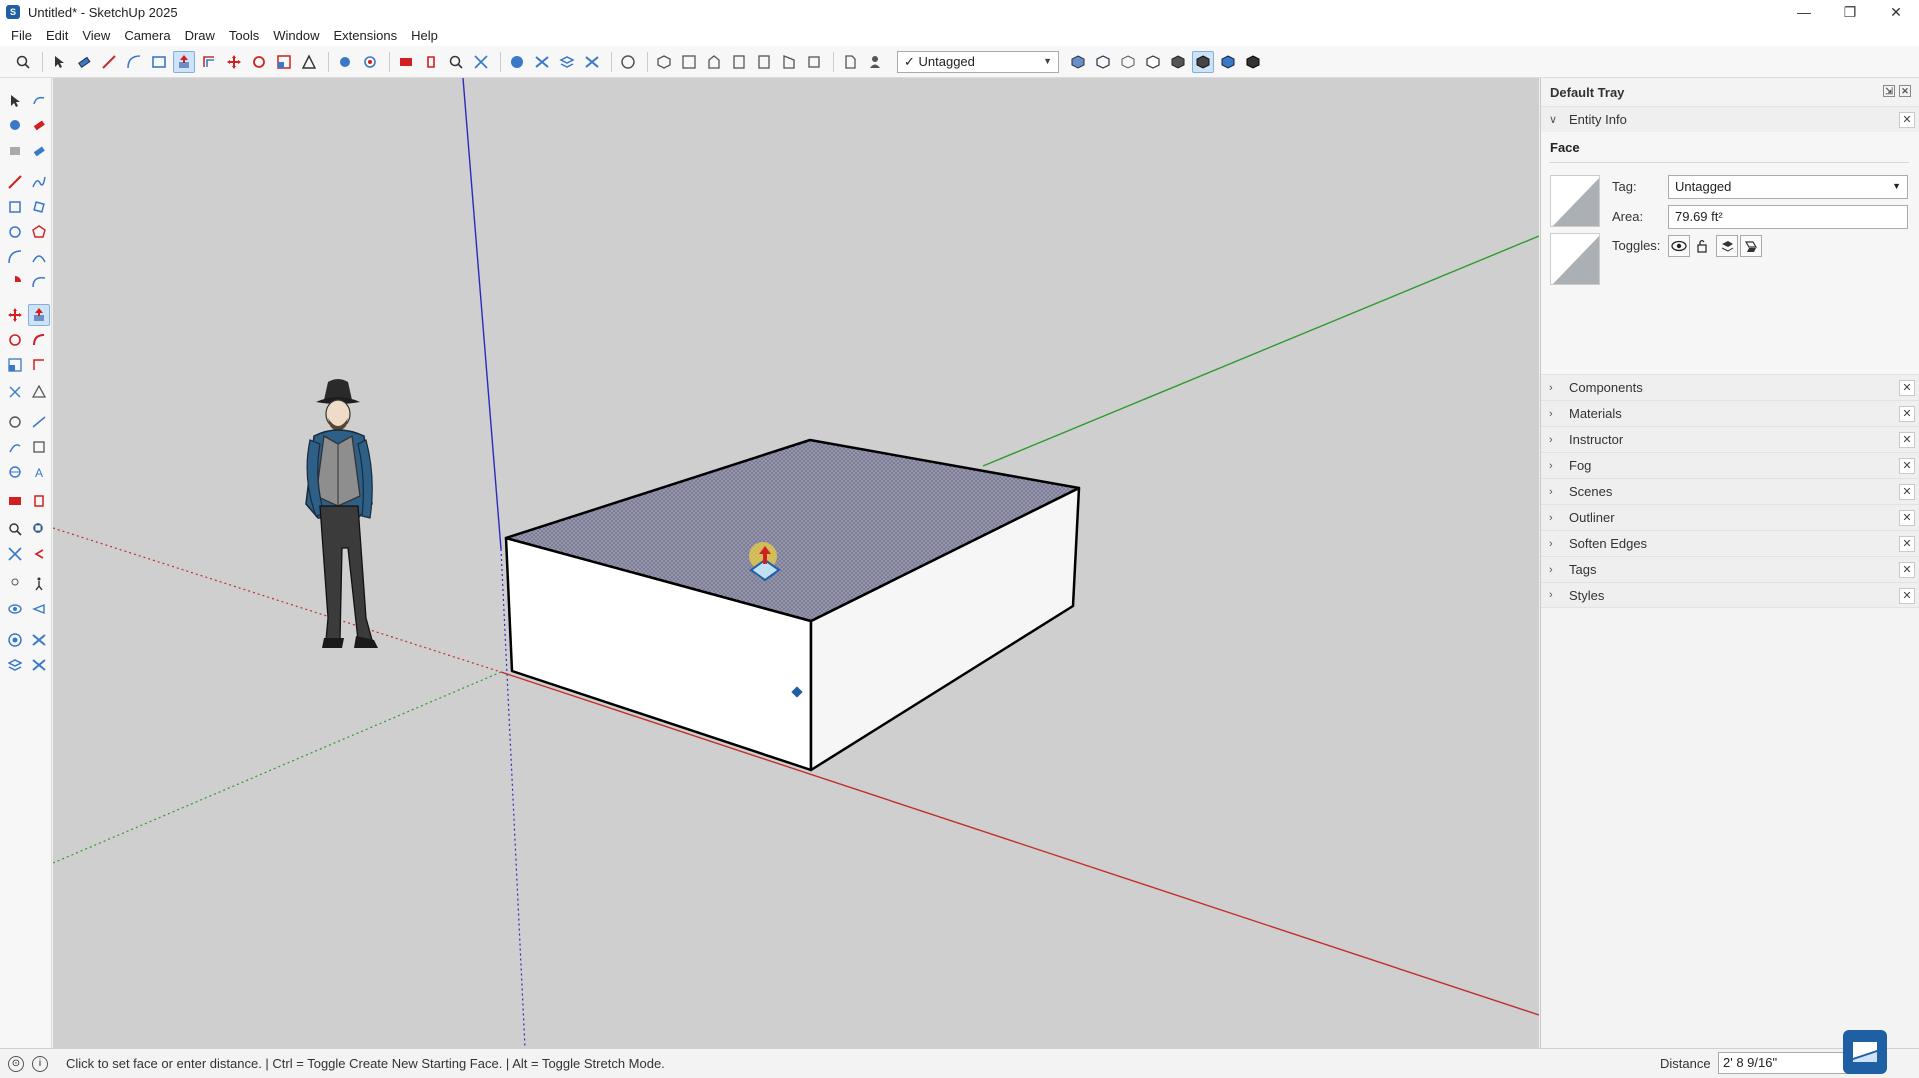  Describe the element at coordinates (15, 315) in the screenshot. I see `move-icon` at that location.